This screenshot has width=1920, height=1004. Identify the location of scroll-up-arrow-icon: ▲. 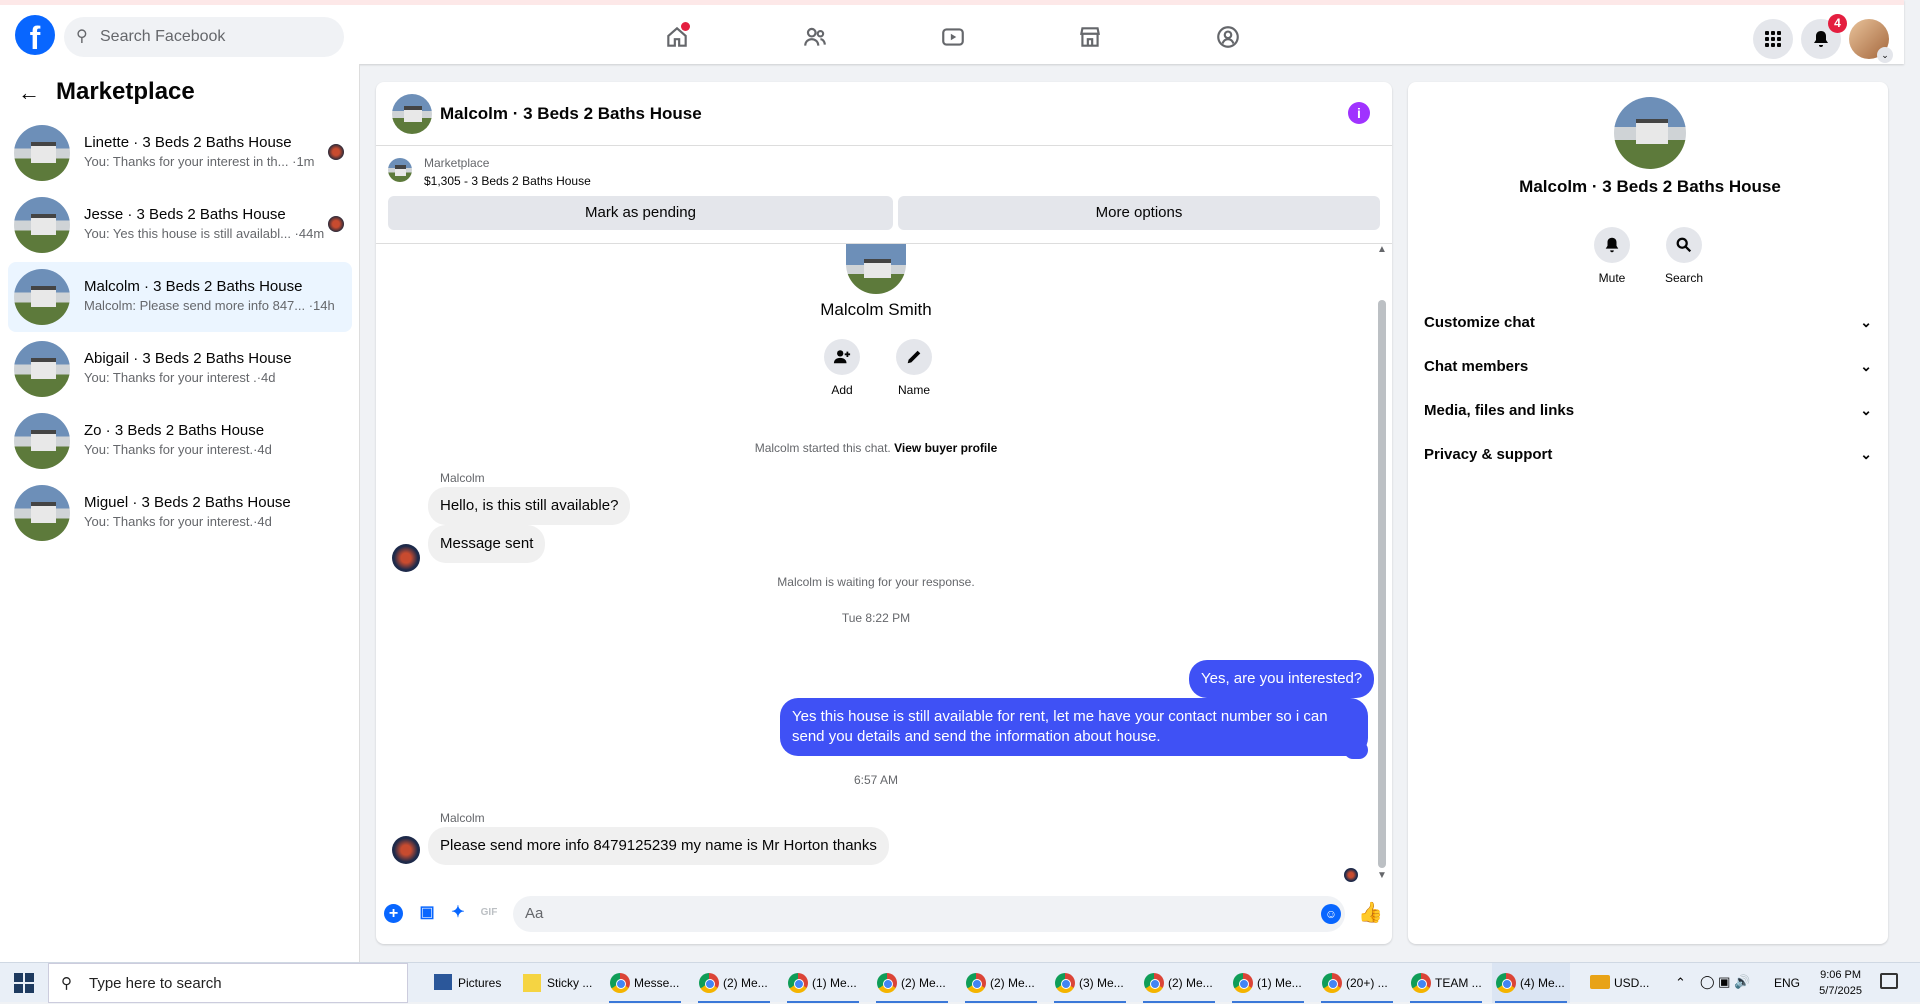
(1382, 249).